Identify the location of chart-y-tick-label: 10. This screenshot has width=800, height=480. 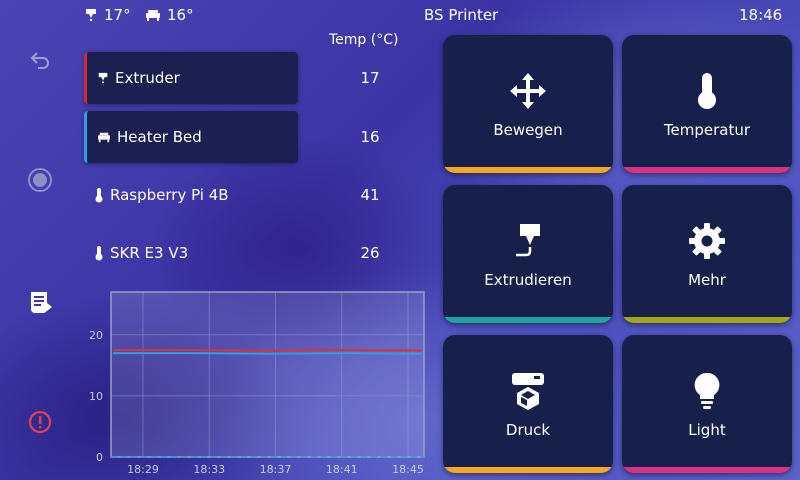
(96, 396).